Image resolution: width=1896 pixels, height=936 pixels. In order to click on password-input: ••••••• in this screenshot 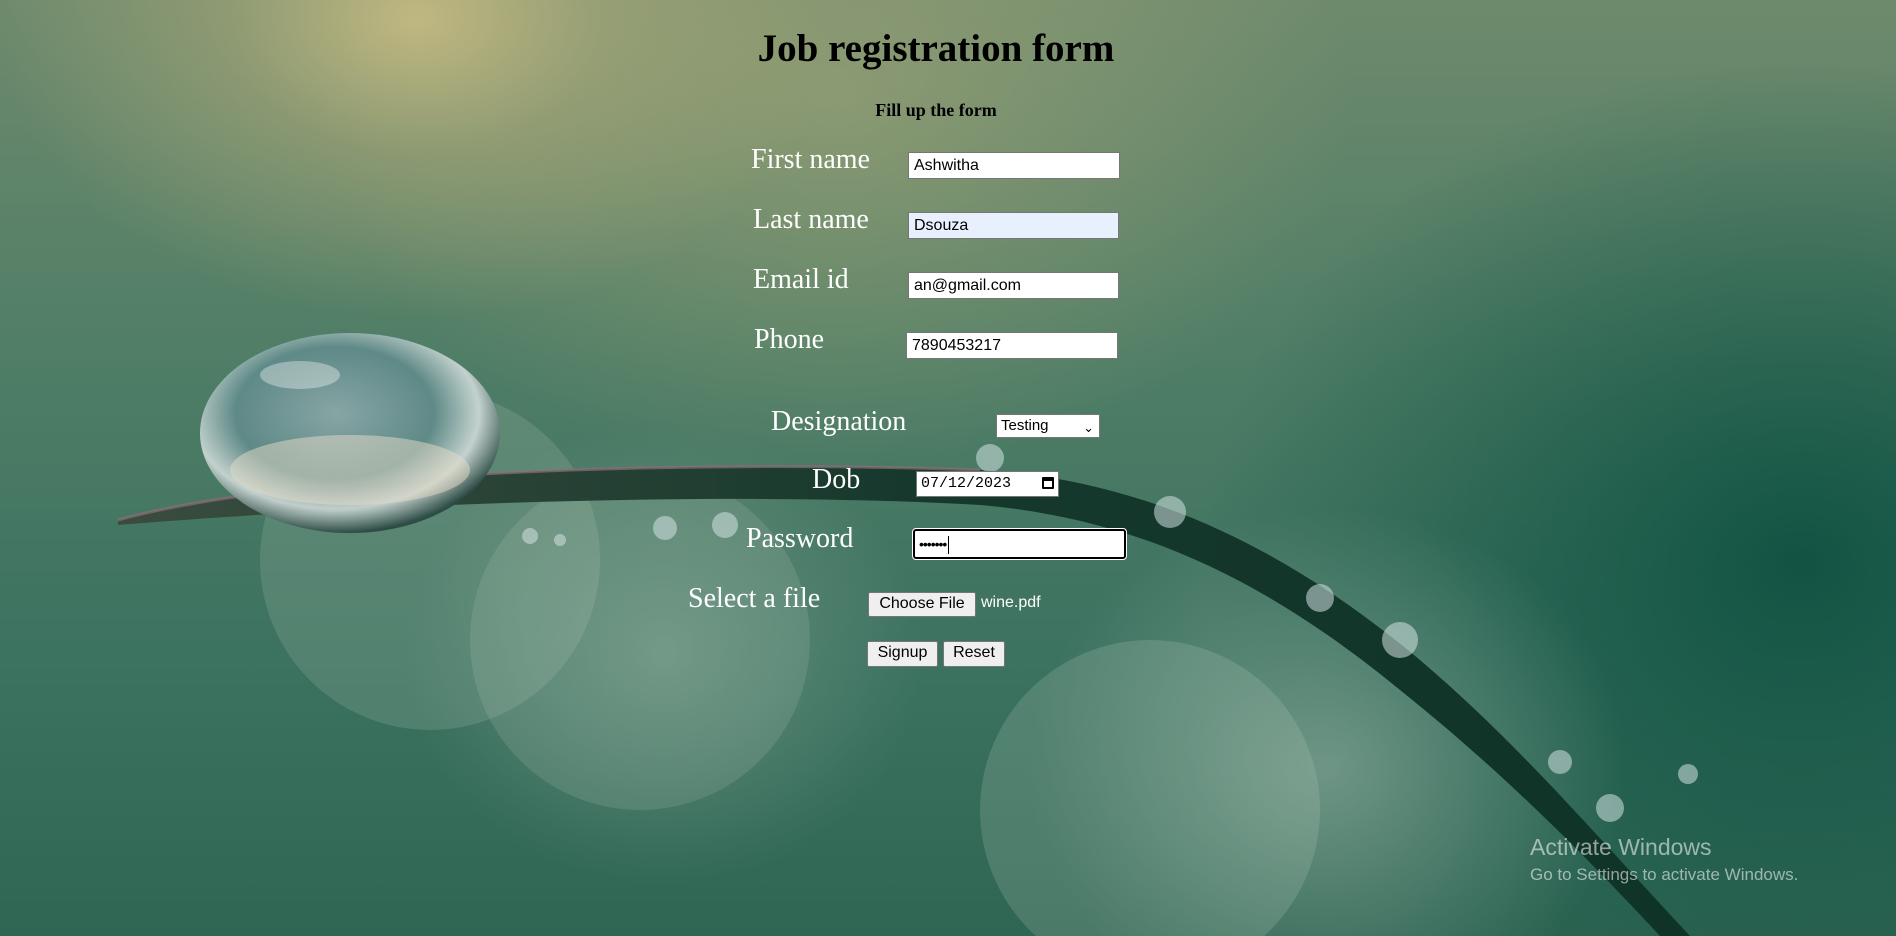, I will do `click(1019, 544)`.